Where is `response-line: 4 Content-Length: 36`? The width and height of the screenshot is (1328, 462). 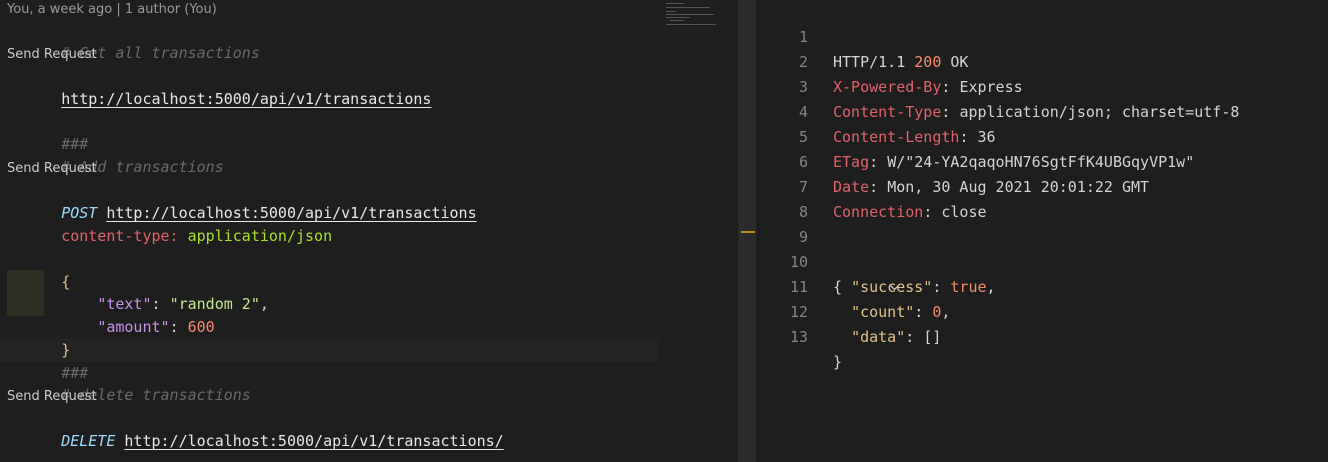
response-line: 4 Content-Length: 36 is located at coordinates (897, 124).